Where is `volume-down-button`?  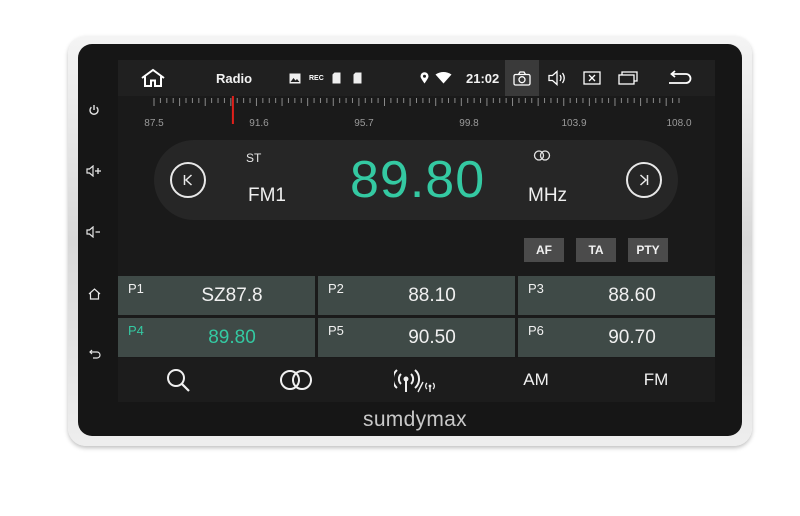 volume-down-button is located at coordinates (94, 232).